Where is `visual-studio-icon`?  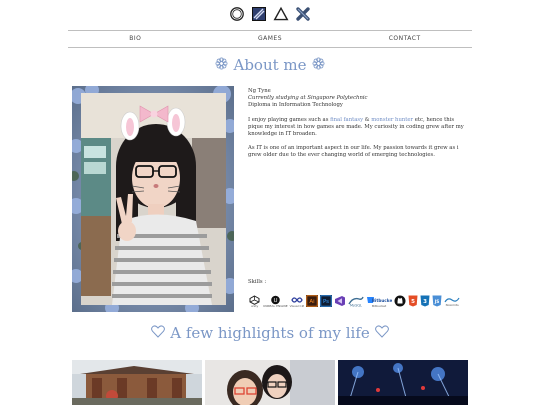 visual-studio-icon is located at coordinates (340, 301).